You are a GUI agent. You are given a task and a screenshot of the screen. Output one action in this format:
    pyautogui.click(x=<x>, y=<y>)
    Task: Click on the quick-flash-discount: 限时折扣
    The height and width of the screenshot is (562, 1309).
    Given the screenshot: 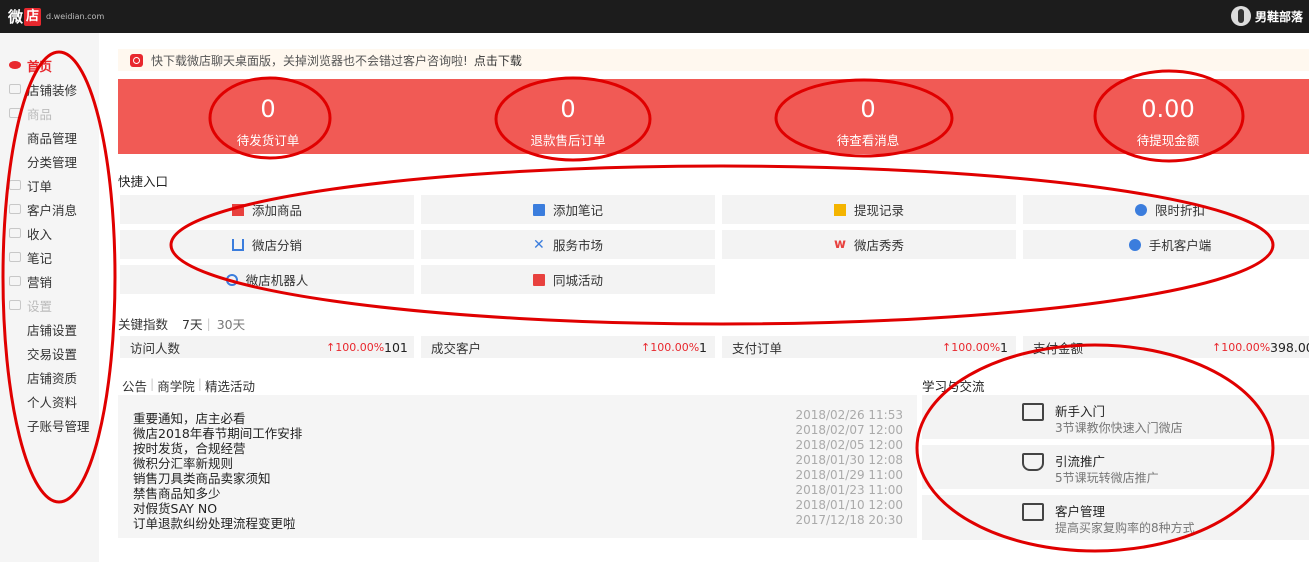 What is the action you would take?
    pyautogui.click(x=1166, y=209)
    